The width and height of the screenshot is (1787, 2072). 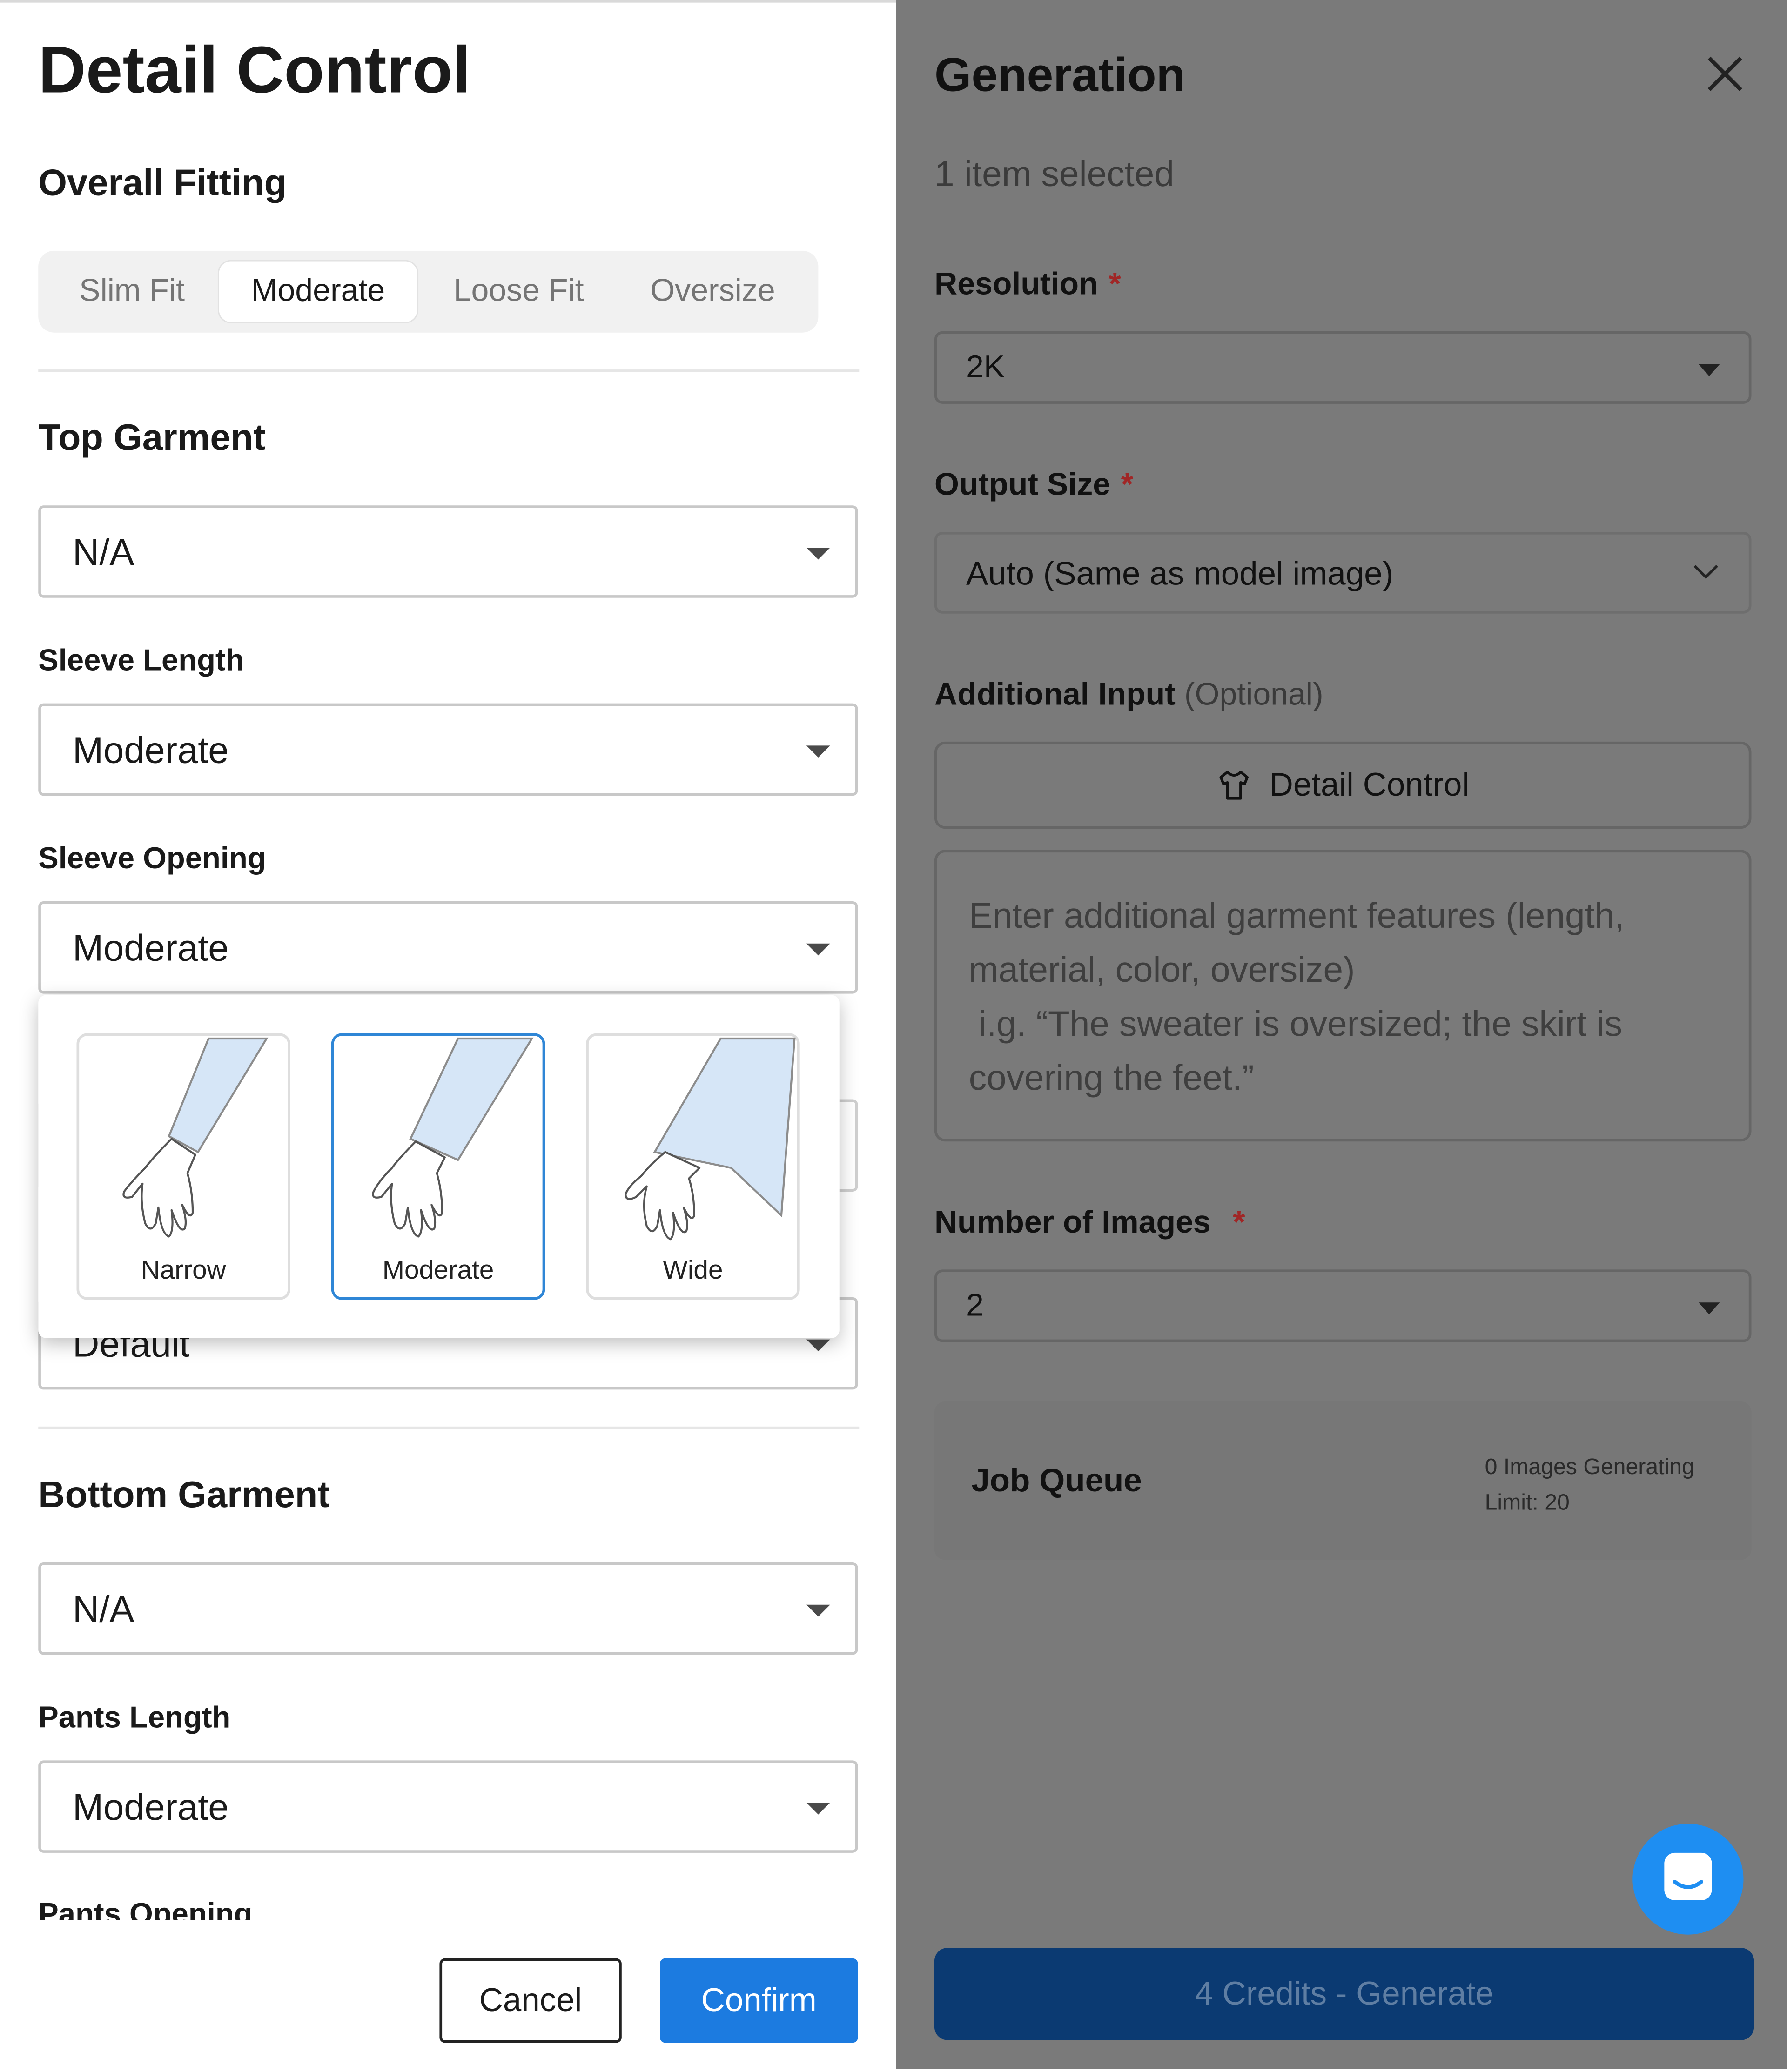 What do you see at coordinates (1027, 284) in the screenshot?
I see `resolution-label: Resolution *` at bounding box center [1027, 284].